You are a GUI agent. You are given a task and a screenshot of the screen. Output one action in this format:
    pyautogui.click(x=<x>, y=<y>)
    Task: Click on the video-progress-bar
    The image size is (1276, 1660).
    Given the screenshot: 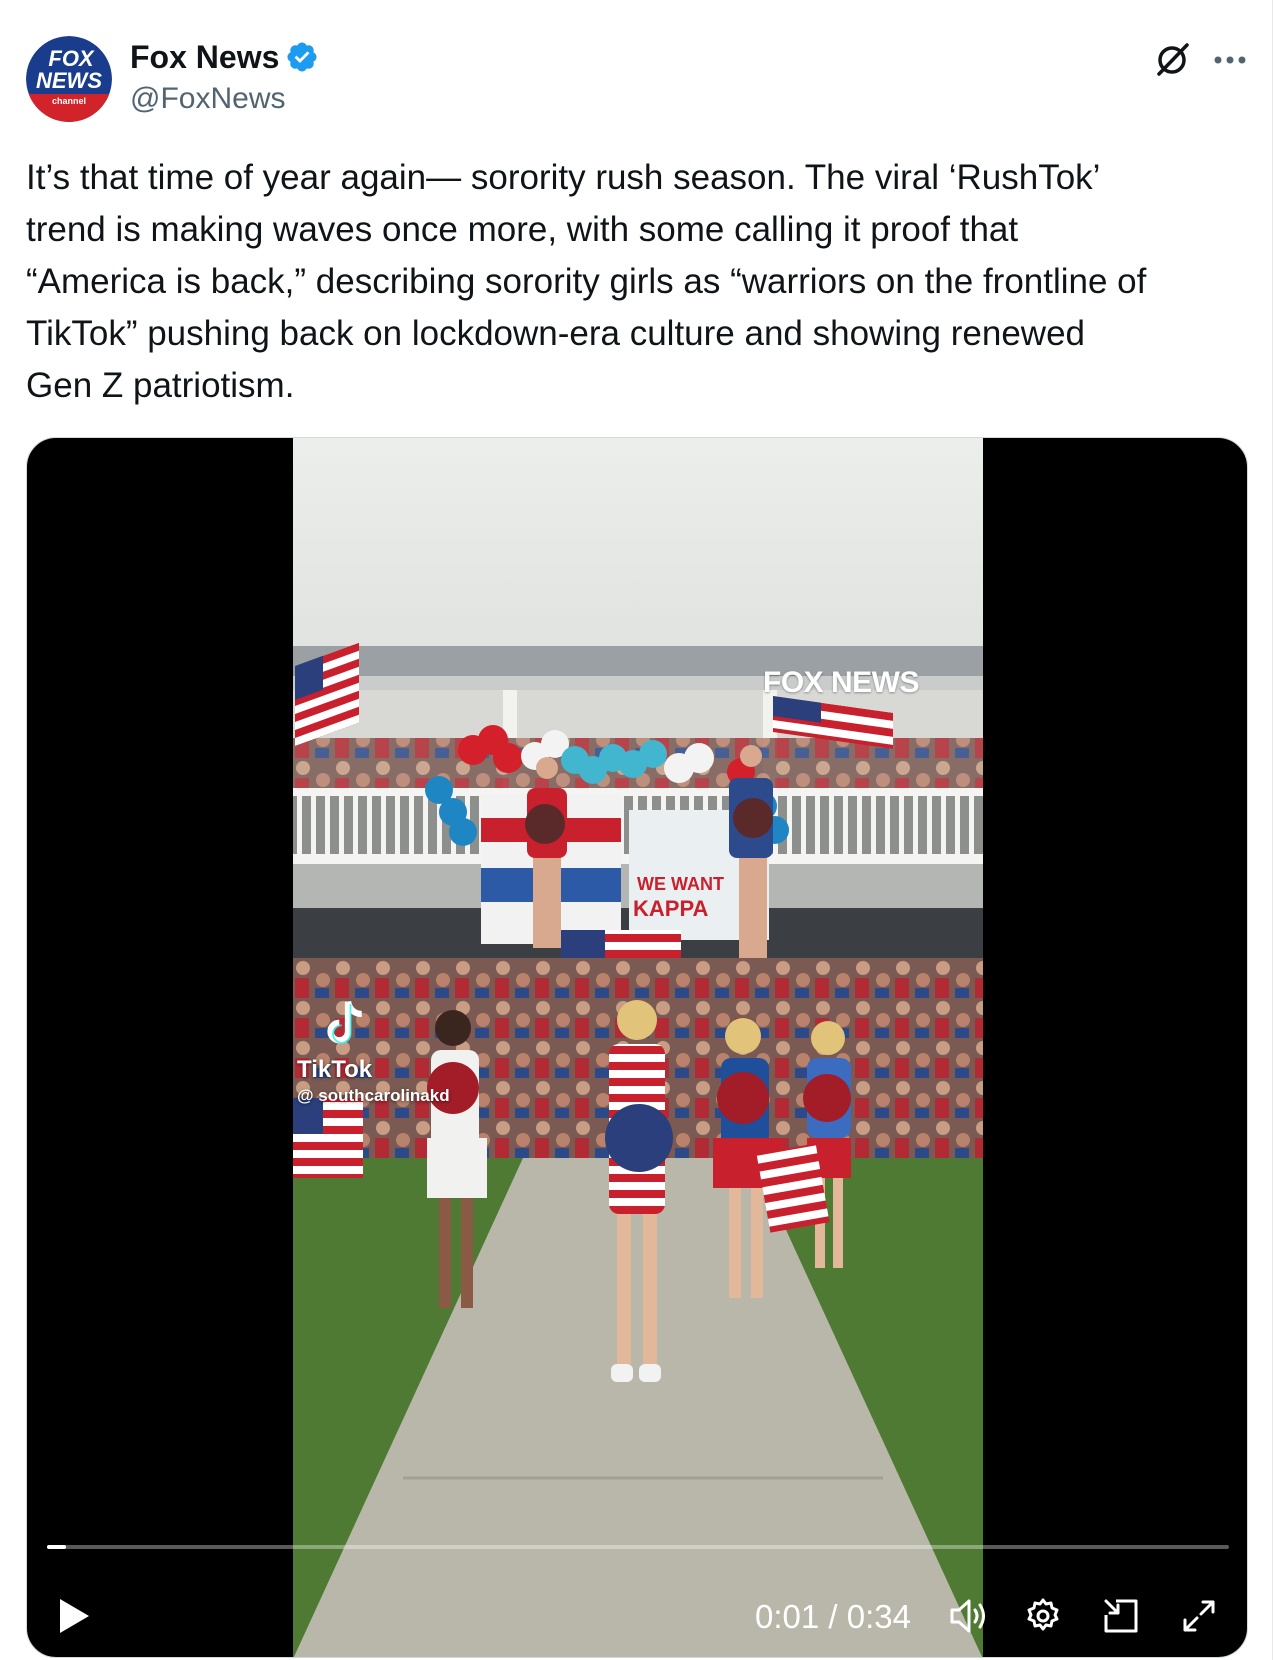 What is the action you would take?
    pyautogui.click(x=638, y=1547)
    